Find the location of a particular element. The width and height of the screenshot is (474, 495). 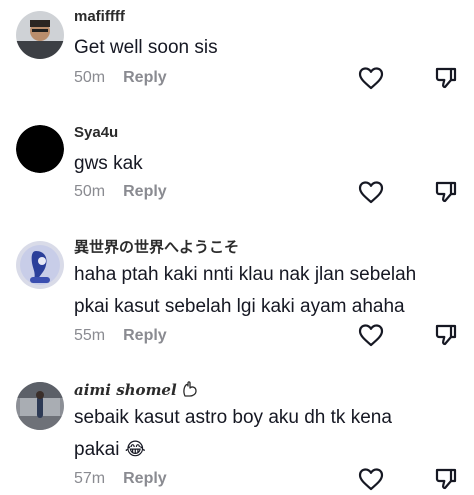

comment-username: Sya4u is located at coordinates (96, 132).